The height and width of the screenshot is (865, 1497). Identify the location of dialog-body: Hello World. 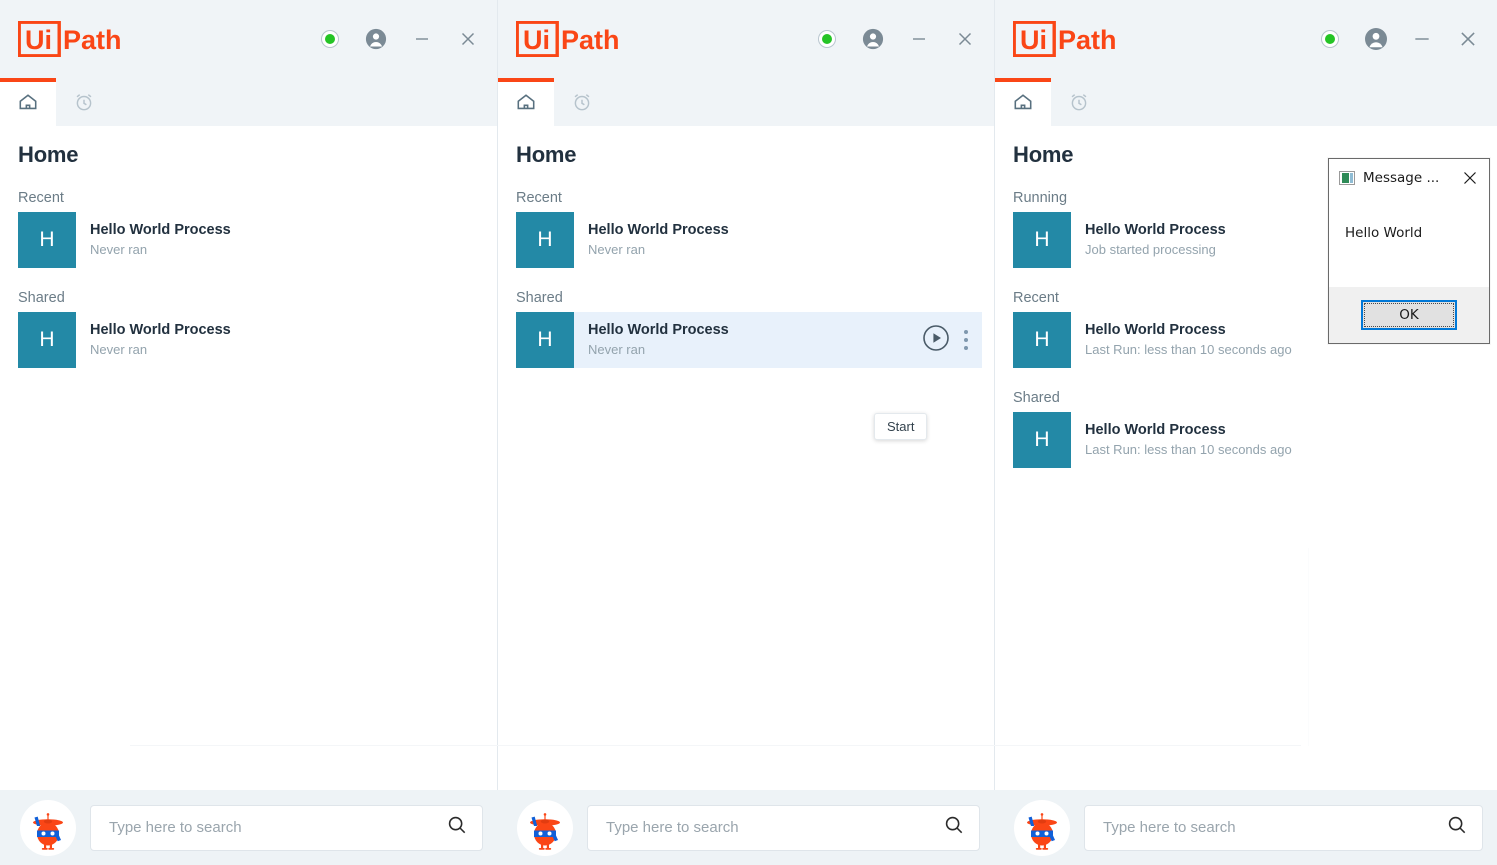
(1409, 243).